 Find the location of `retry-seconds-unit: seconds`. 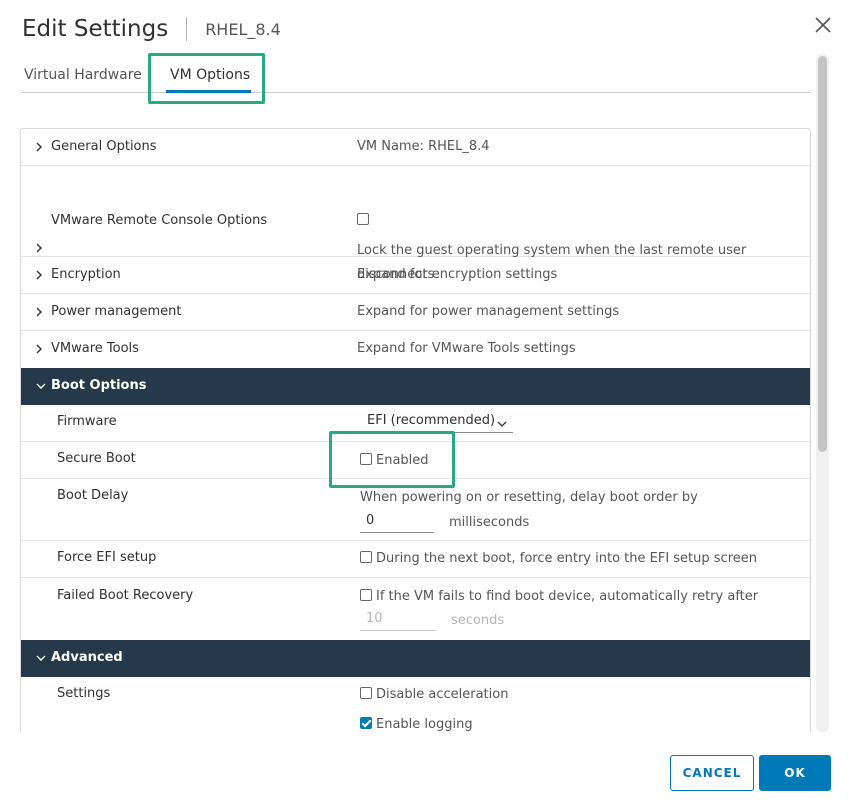

retry-seconds-unit: seconds is located at coordinates (478, 620).